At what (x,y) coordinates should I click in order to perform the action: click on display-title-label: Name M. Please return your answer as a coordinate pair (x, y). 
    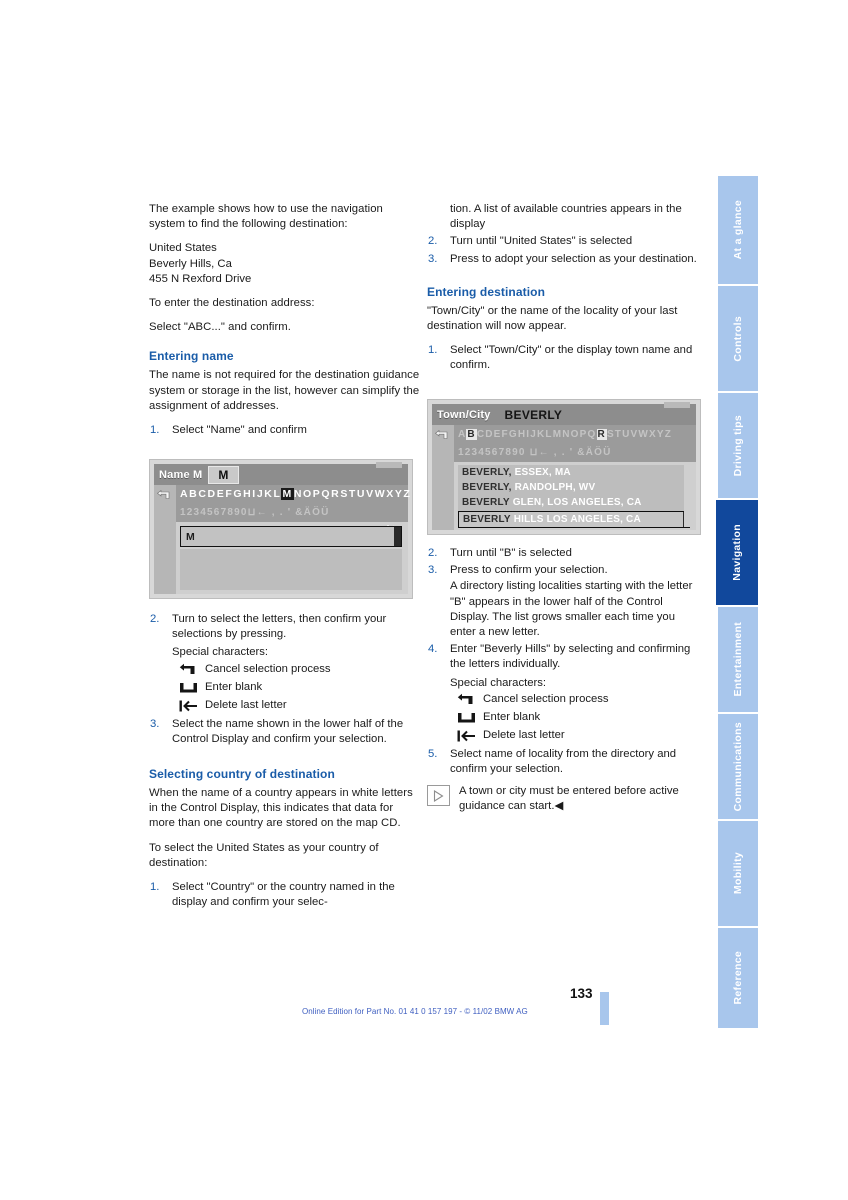
    Looking at the image, I should click on (181, 474).